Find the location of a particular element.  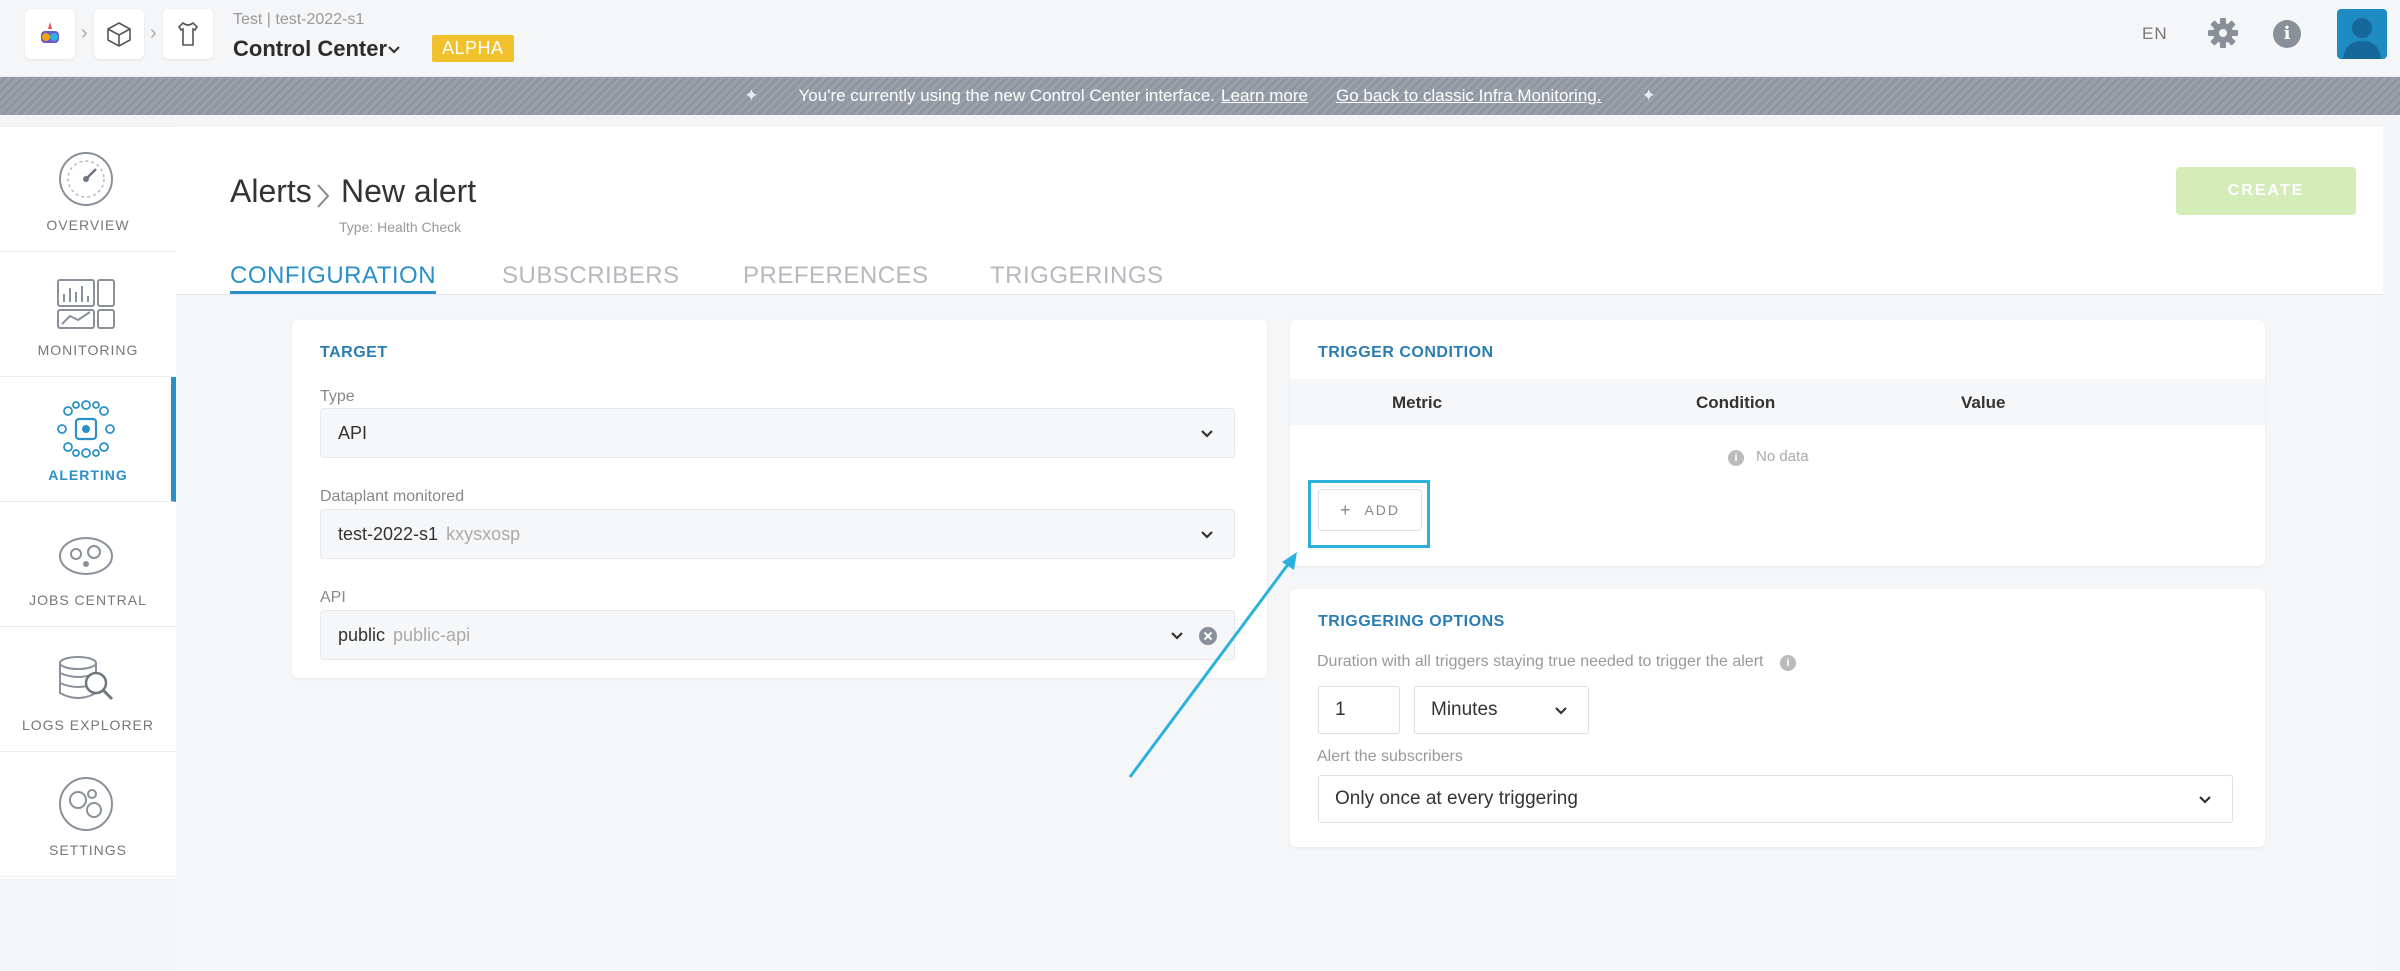

sidebar-item-label: SETTINGS is located at coordinates (87, 850).